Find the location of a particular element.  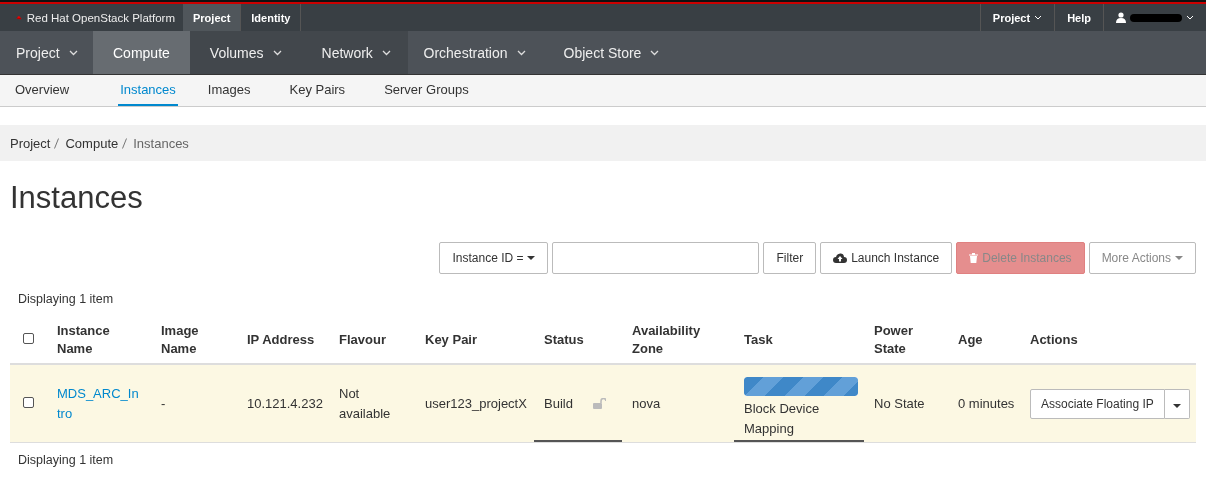

page-title: Instances is located at coordinates (77, 198).